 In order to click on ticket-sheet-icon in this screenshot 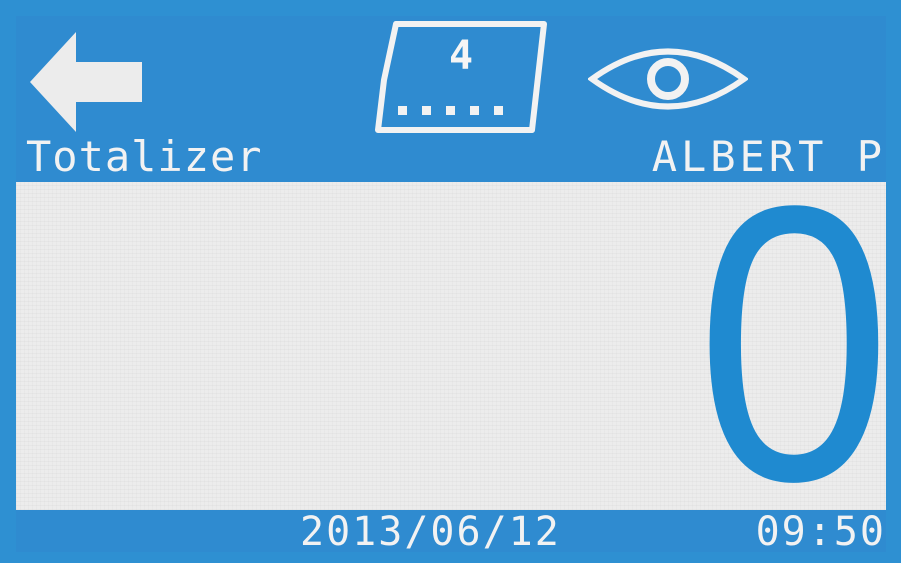, I will do `click(461, 77)`.